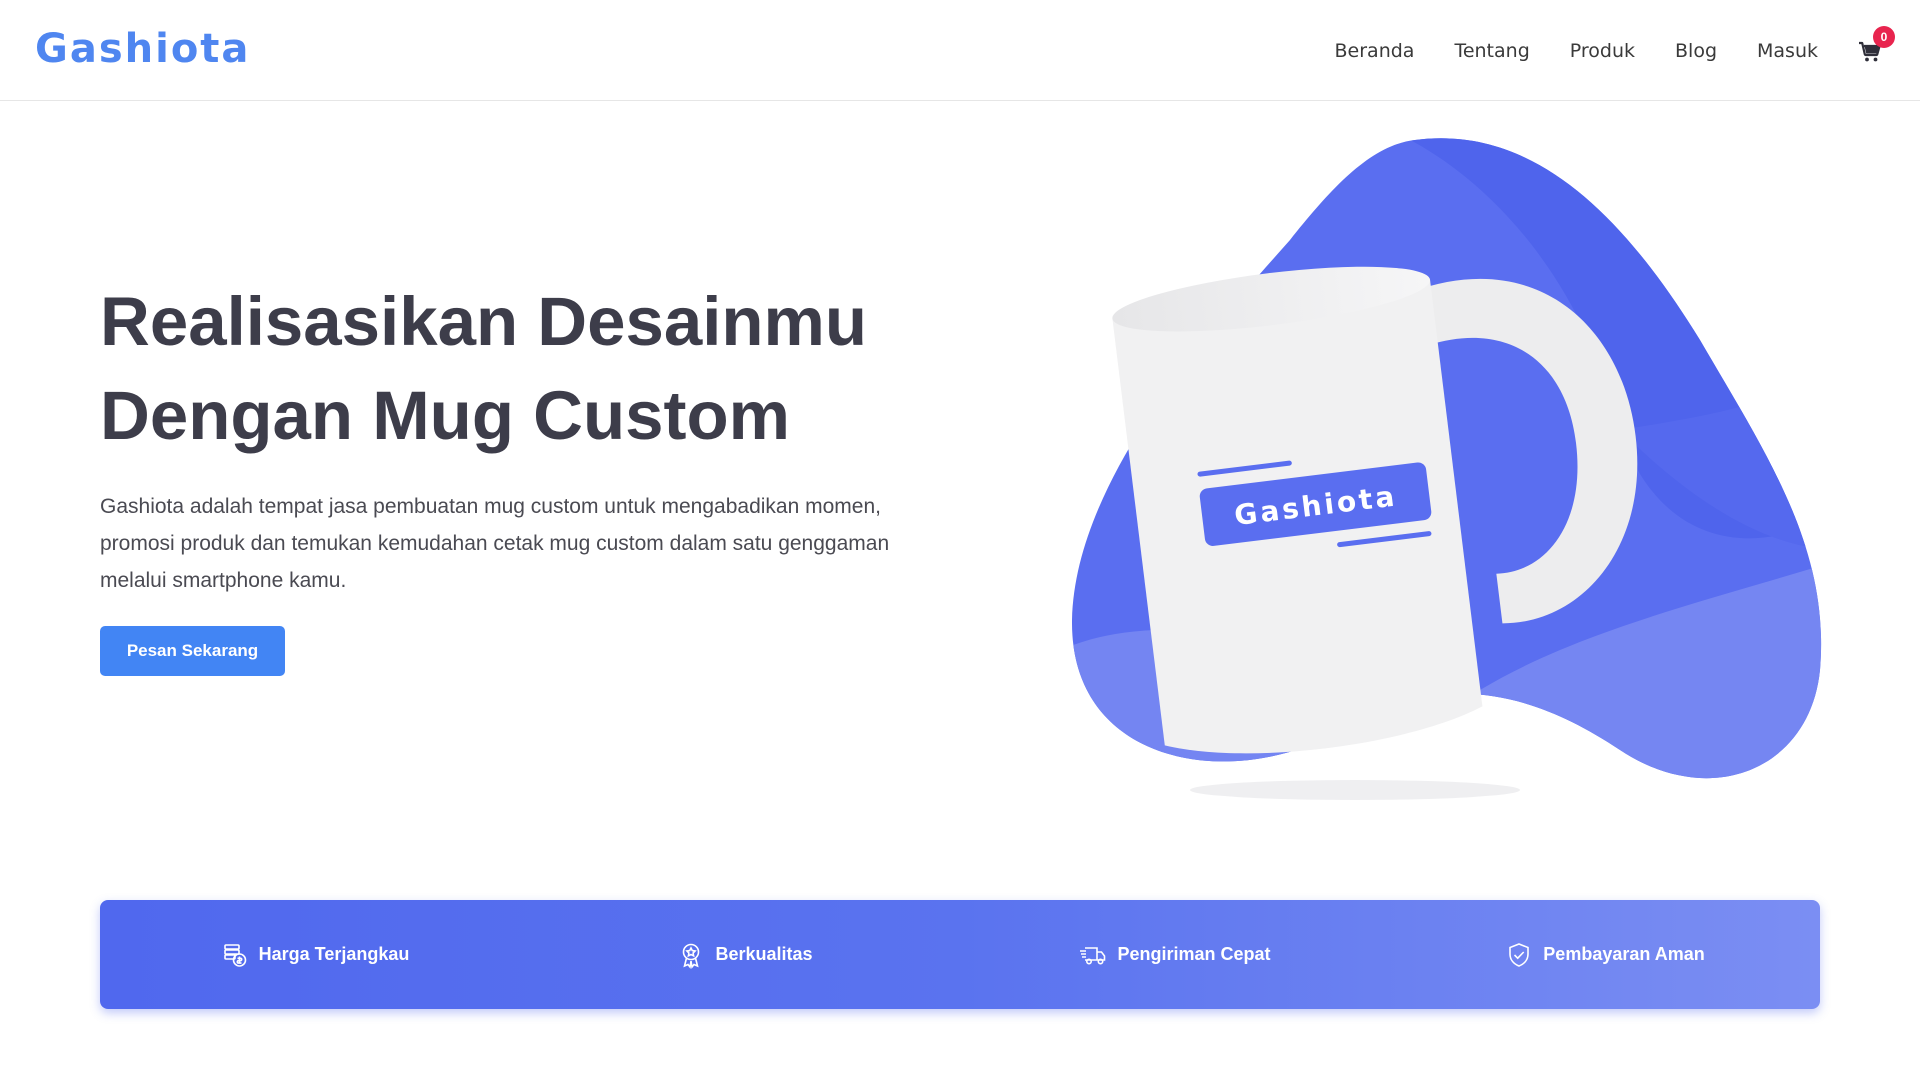 Image resolution: width=1920 pixels, height=1080 pixels. What do you see at coordinates (1355, 790) in the screenshot?
I see `mug-shadow` at bounding box center [1355, 790].